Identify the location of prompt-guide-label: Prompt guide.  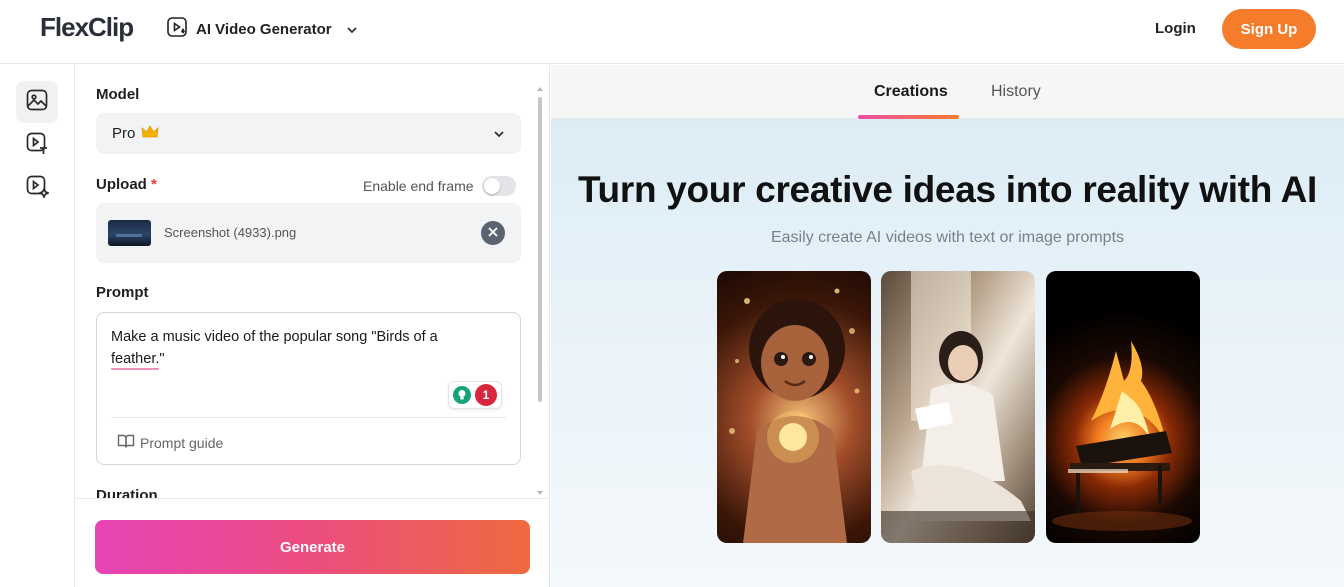
(182, 442).